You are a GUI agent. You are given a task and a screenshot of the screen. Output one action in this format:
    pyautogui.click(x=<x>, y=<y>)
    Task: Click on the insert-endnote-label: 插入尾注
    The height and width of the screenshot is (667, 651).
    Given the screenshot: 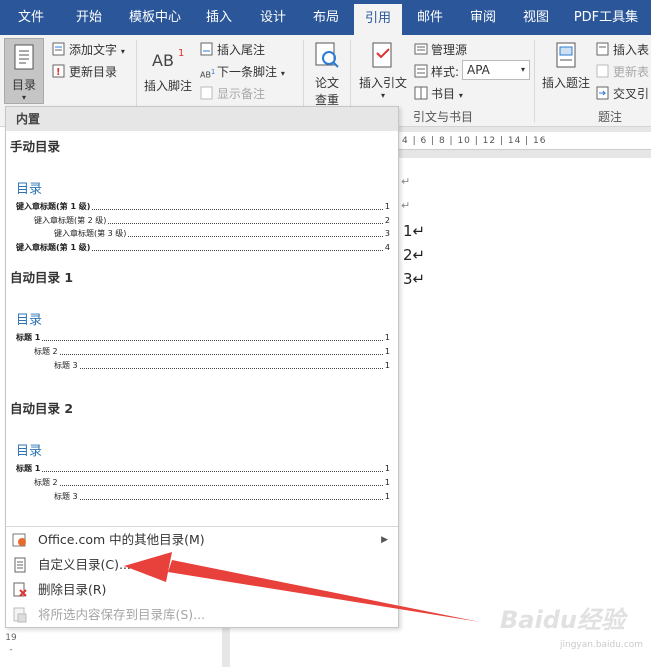 What is the action you would take?
    pyautogui.click(x=241, y=50)
    